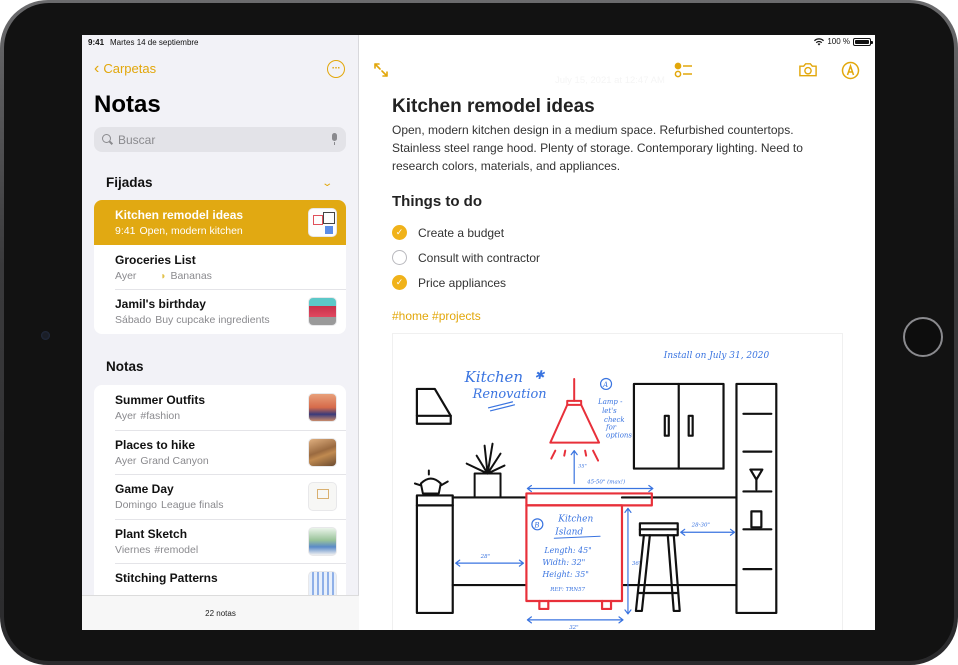 Image resolution: width=958 pixels, height=665 pixels. I want to click on checklist-item: ✓ Price appliances, so click(466, 282).